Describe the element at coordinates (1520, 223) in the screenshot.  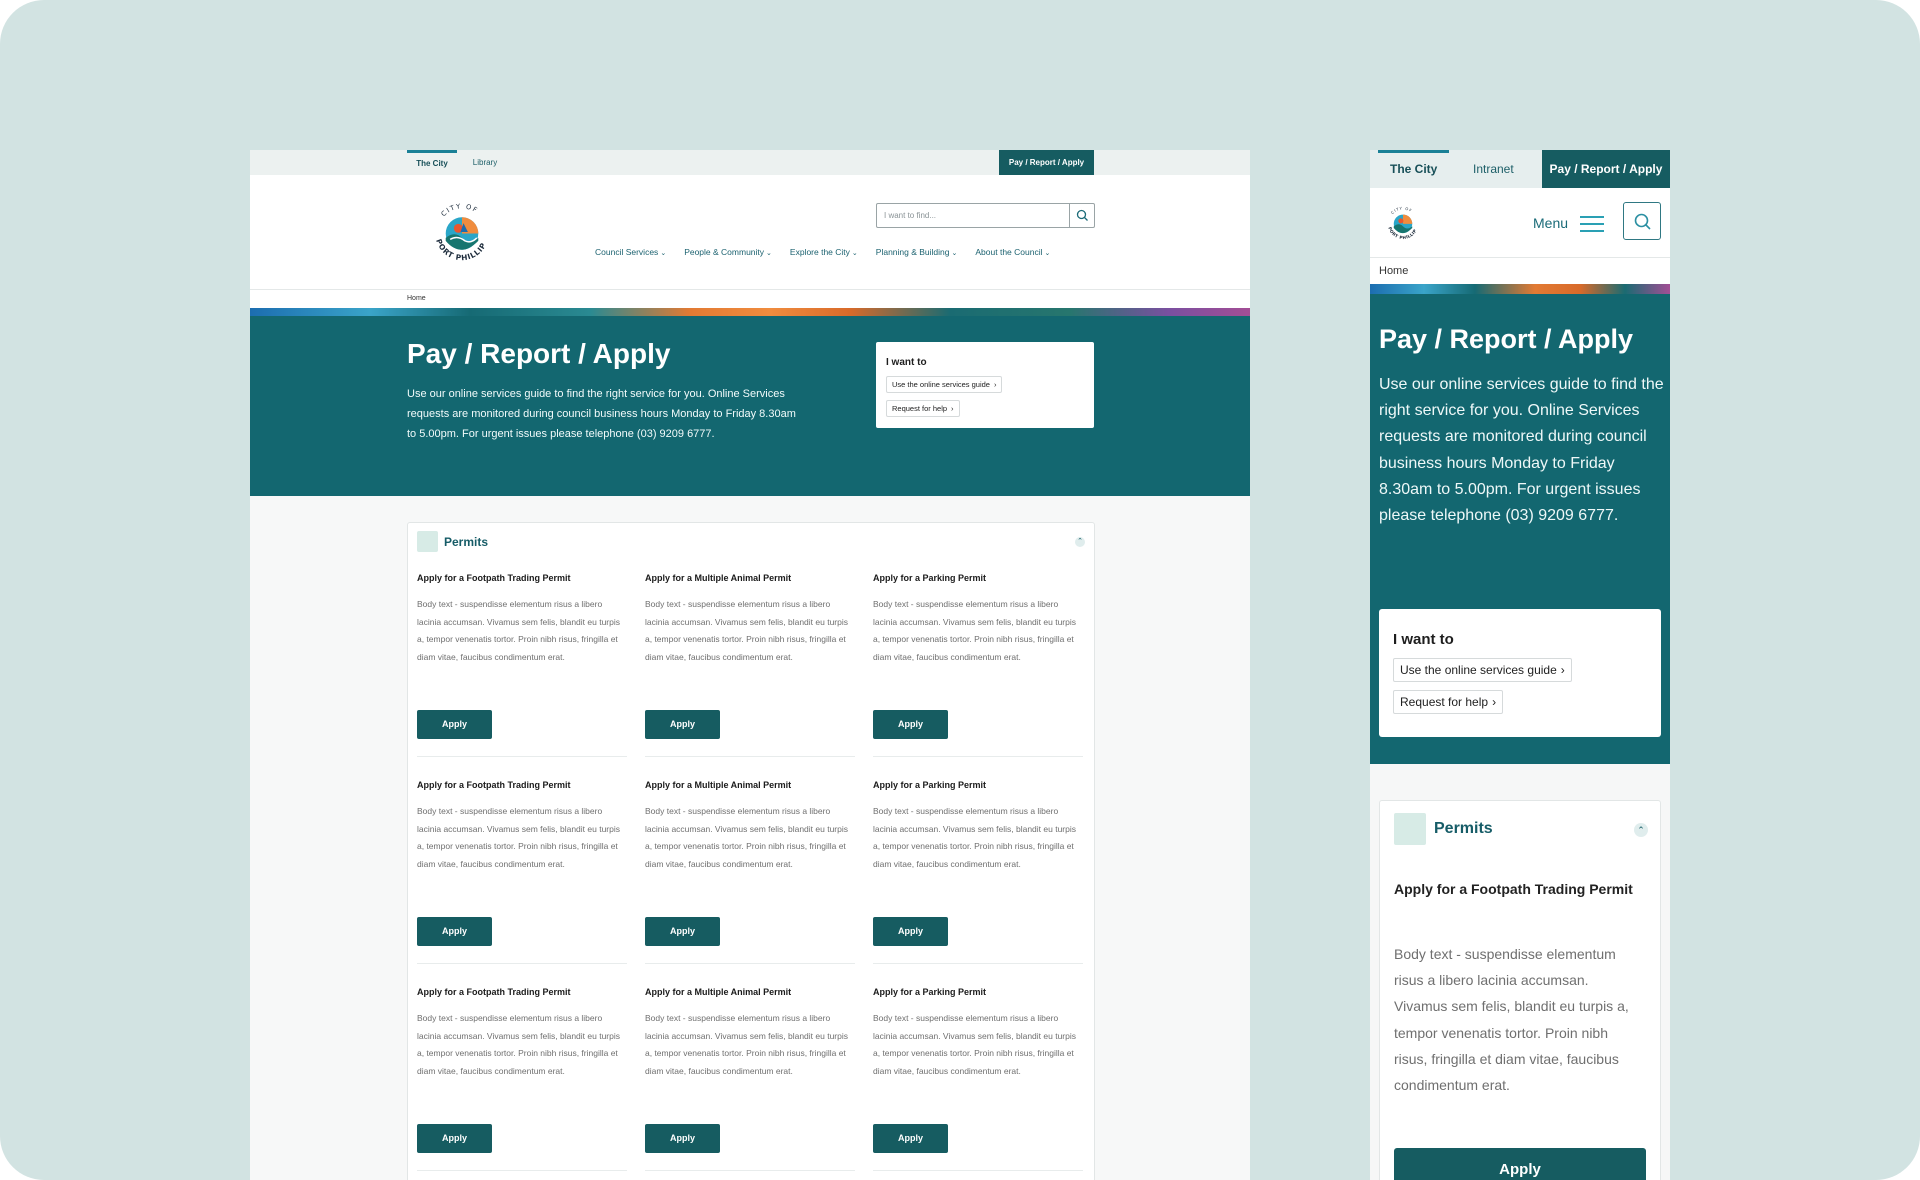
I see `site-header: CITY OF PORT PHILLIP Menu` at that location.